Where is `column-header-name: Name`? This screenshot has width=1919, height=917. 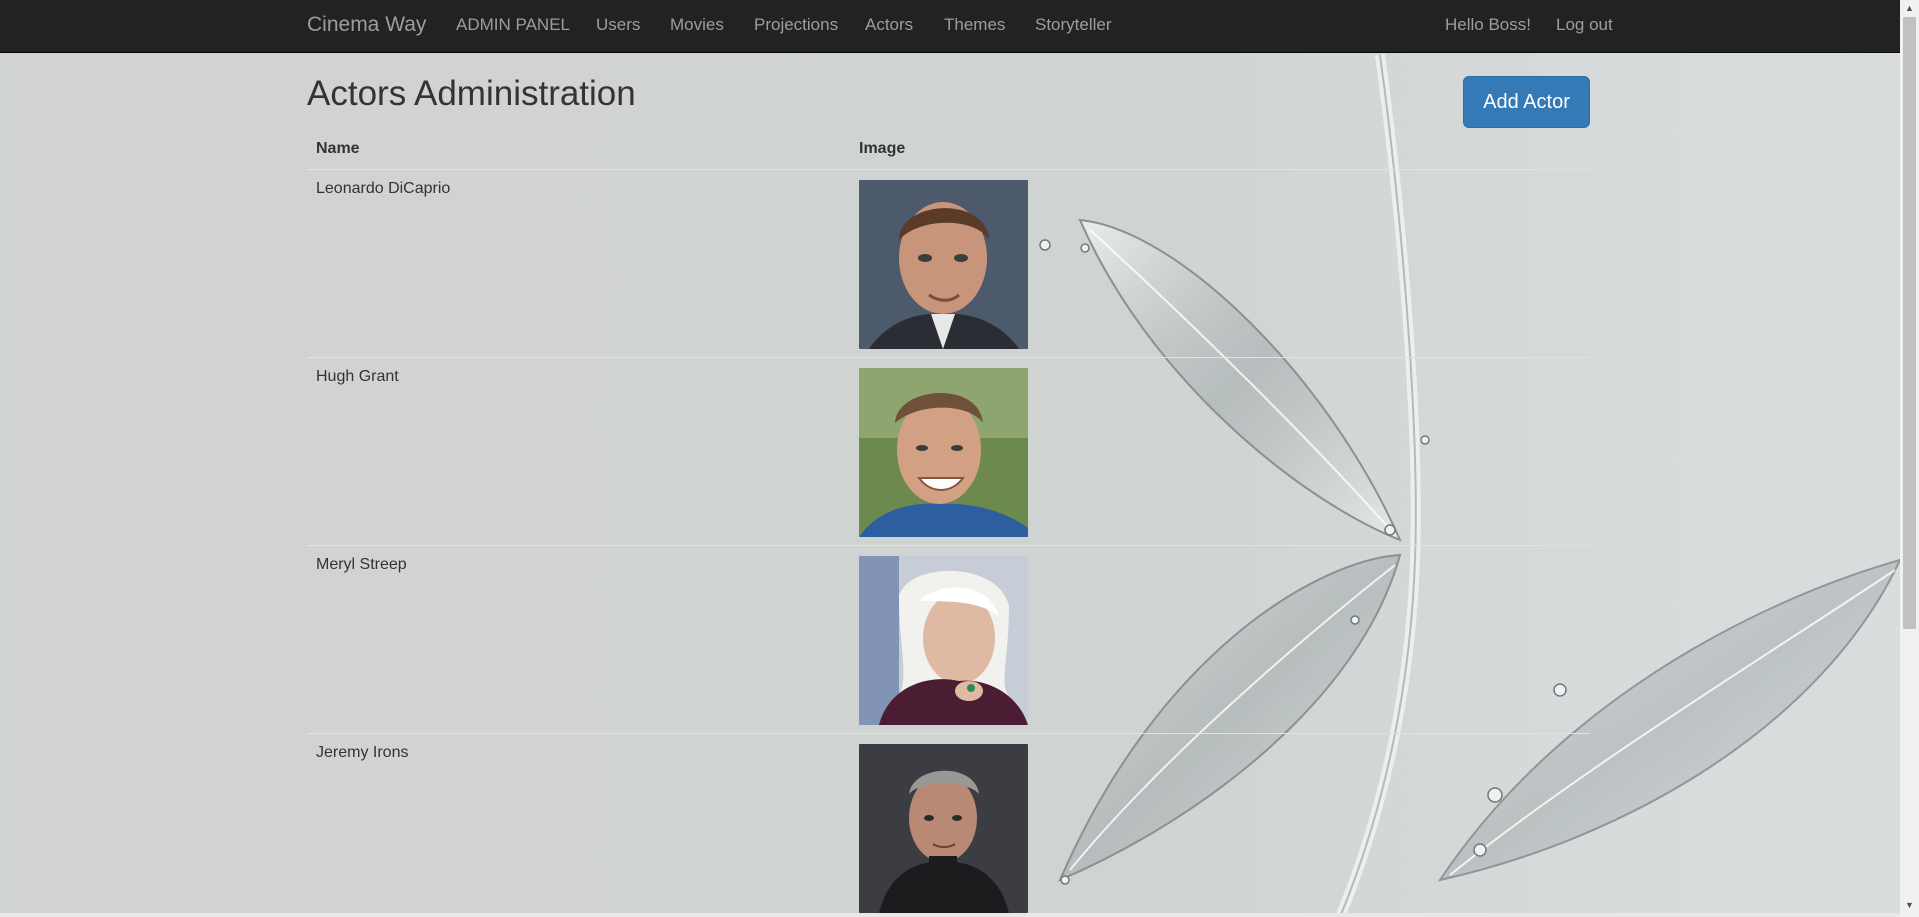 column-header-name: Name is located at coordinates (578, 152).